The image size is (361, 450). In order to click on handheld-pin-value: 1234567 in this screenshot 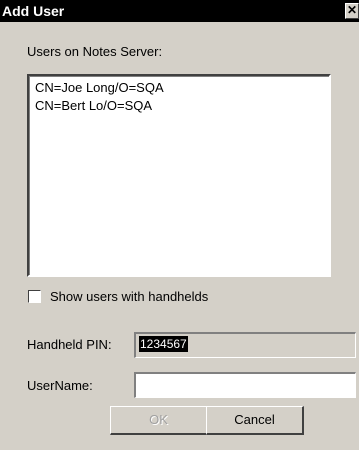, I will do `click(163, 344)`.